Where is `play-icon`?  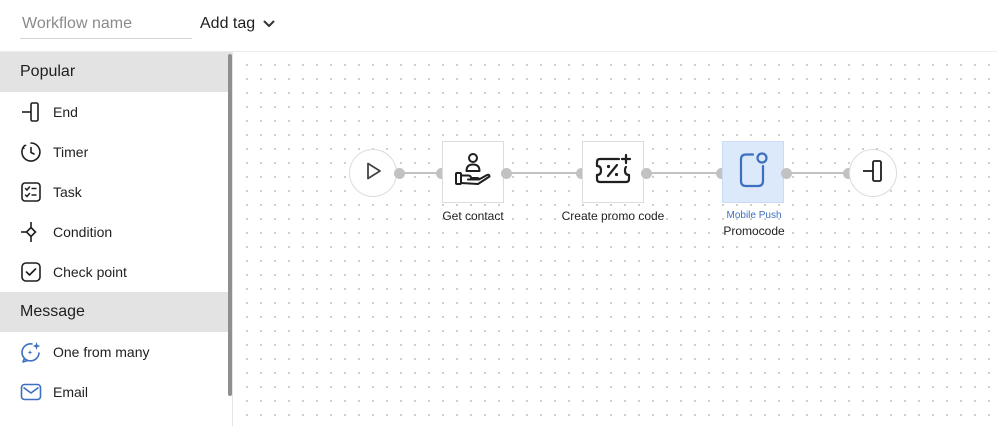 play-icon is located at coordinates (373, 173).